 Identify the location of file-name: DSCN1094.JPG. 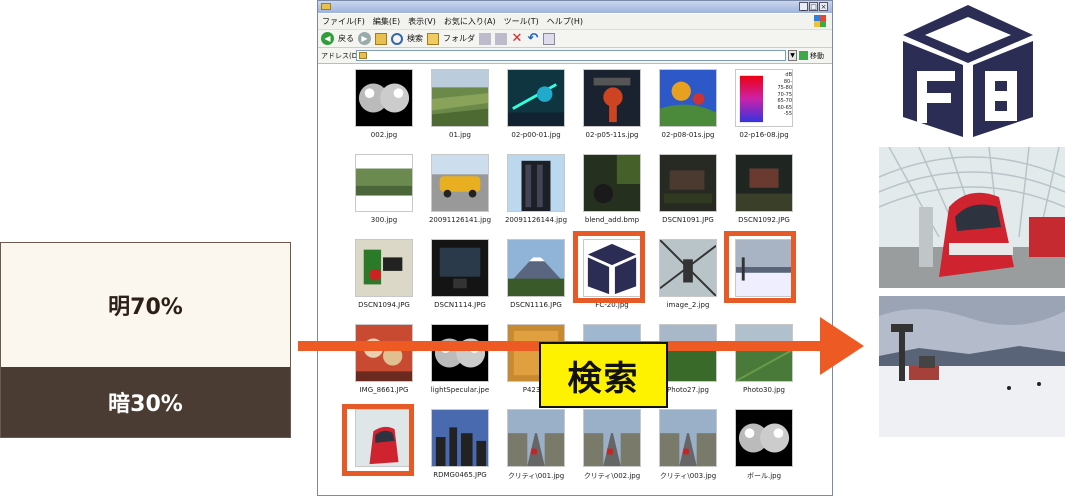
(384, 305).